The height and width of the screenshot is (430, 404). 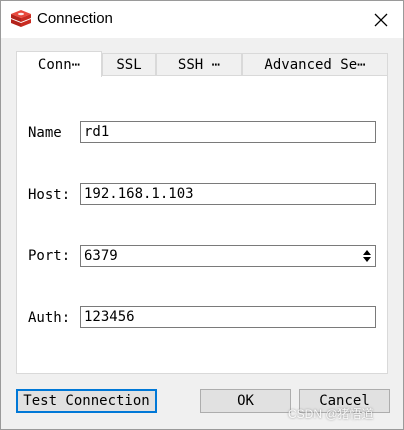 What do you see at coordinates (228, 317) in the screenshot?
I see `auth-field: 123456` at bounding box center [228, 317].